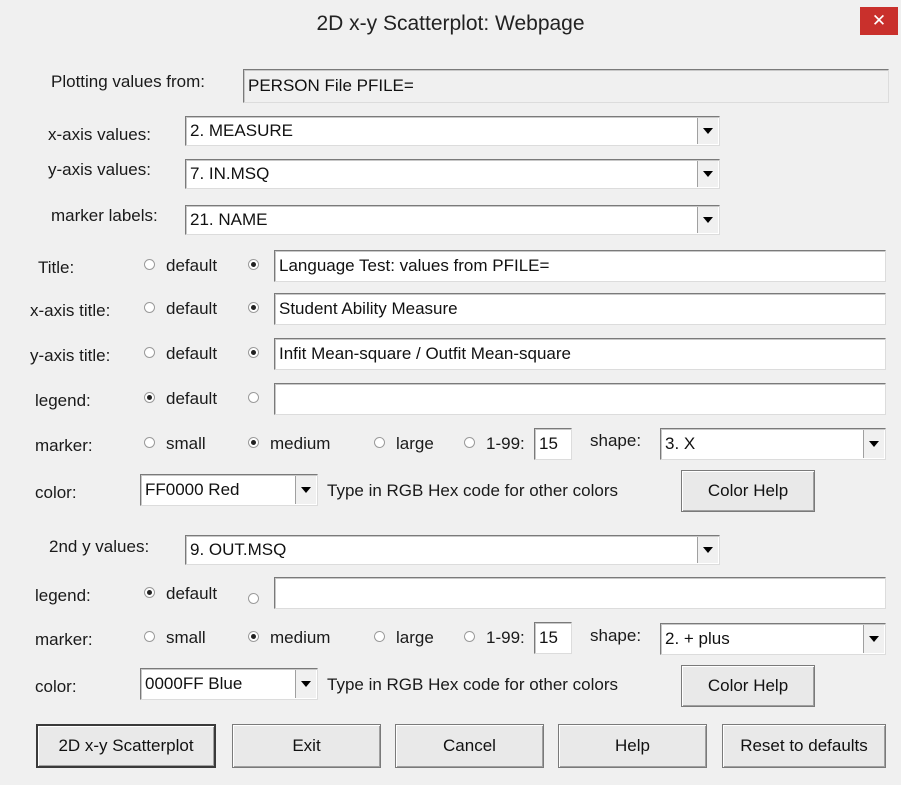 The image size is (901, 785). I want to click on y-axis-title-custom-radio, so click(253, 352).